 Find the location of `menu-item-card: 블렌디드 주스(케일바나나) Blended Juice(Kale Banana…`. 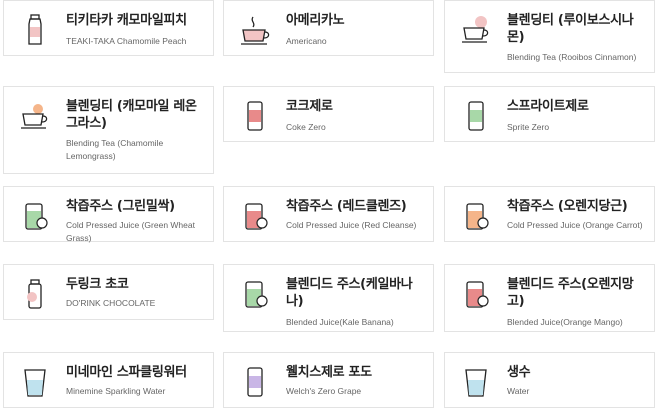

menu-item-card: 블렌디드 주스(케일바나나) Blended Juice(Kale Banana… is located at coordinates (328, 298).